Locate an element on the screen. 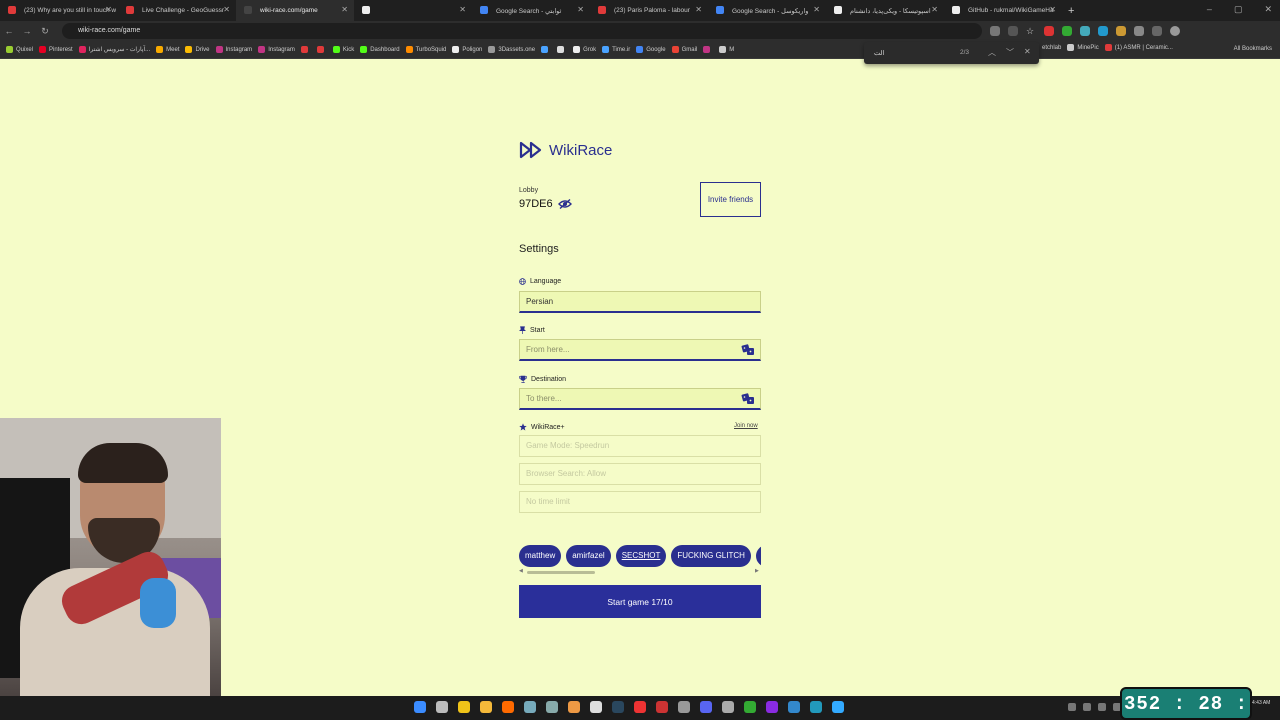 This screenshot has width=1280, height=720. bookmark-item: Kick is located at coordinates (343, 49).